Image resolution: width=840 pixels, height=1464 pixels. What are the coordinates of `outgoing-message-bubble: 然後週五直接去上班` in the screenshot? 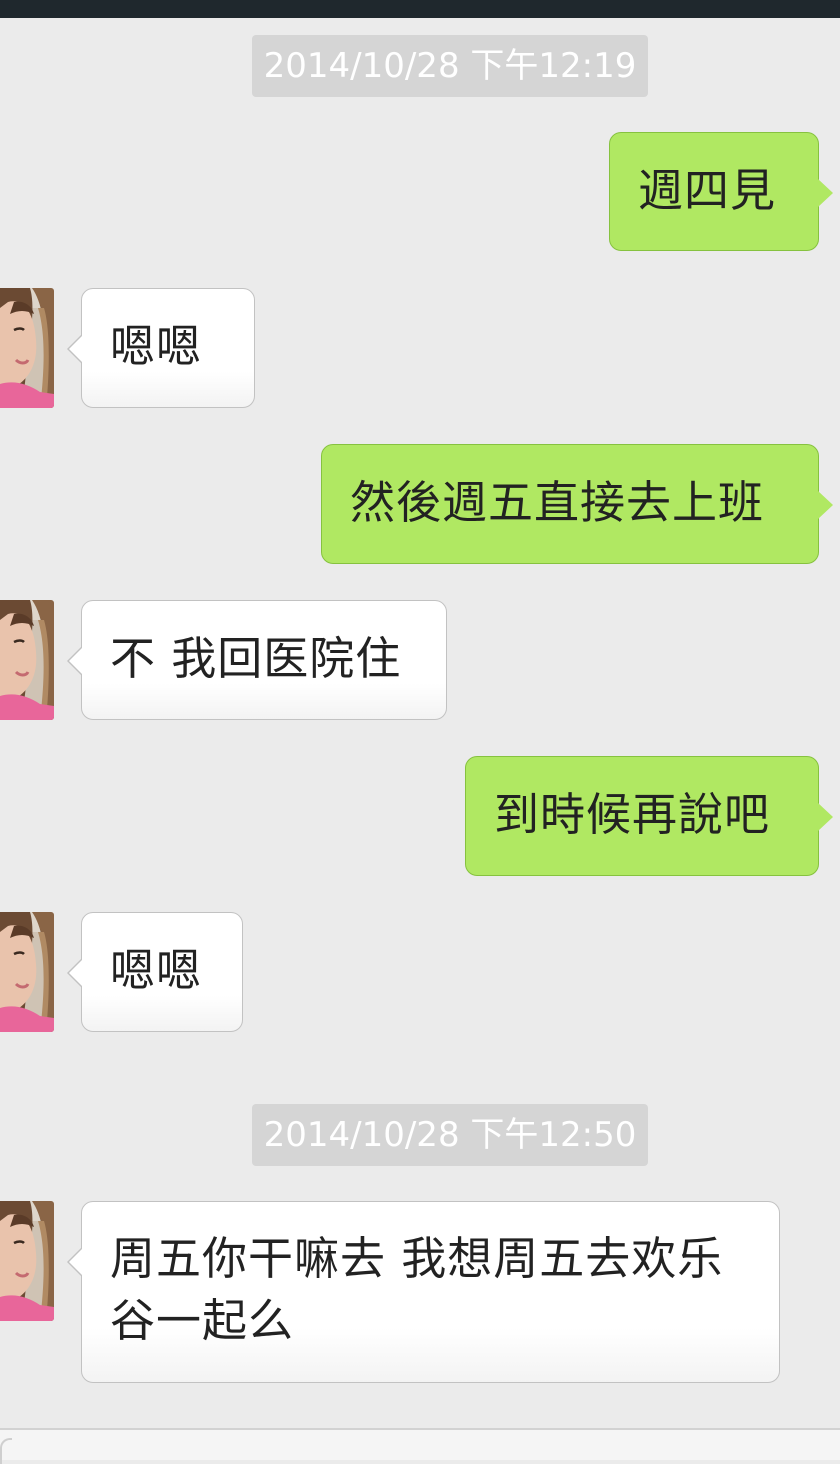 It's located at (577, 504).